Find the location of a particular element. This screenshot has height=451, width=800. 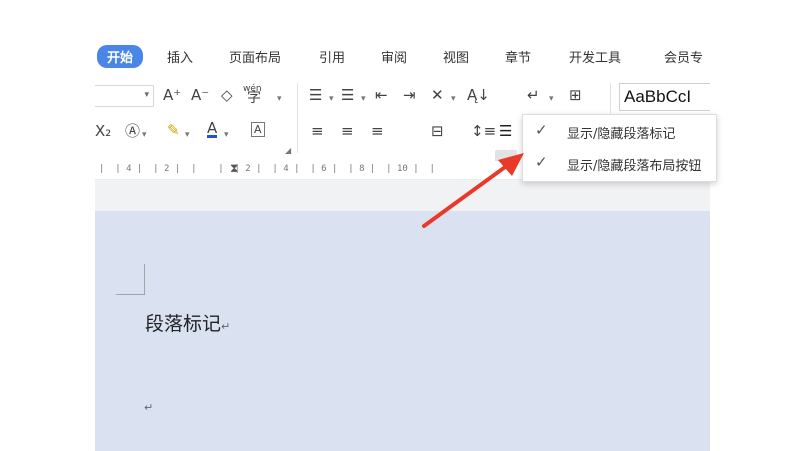

annotation-arrow-icon is located at coordinates (473, 190).